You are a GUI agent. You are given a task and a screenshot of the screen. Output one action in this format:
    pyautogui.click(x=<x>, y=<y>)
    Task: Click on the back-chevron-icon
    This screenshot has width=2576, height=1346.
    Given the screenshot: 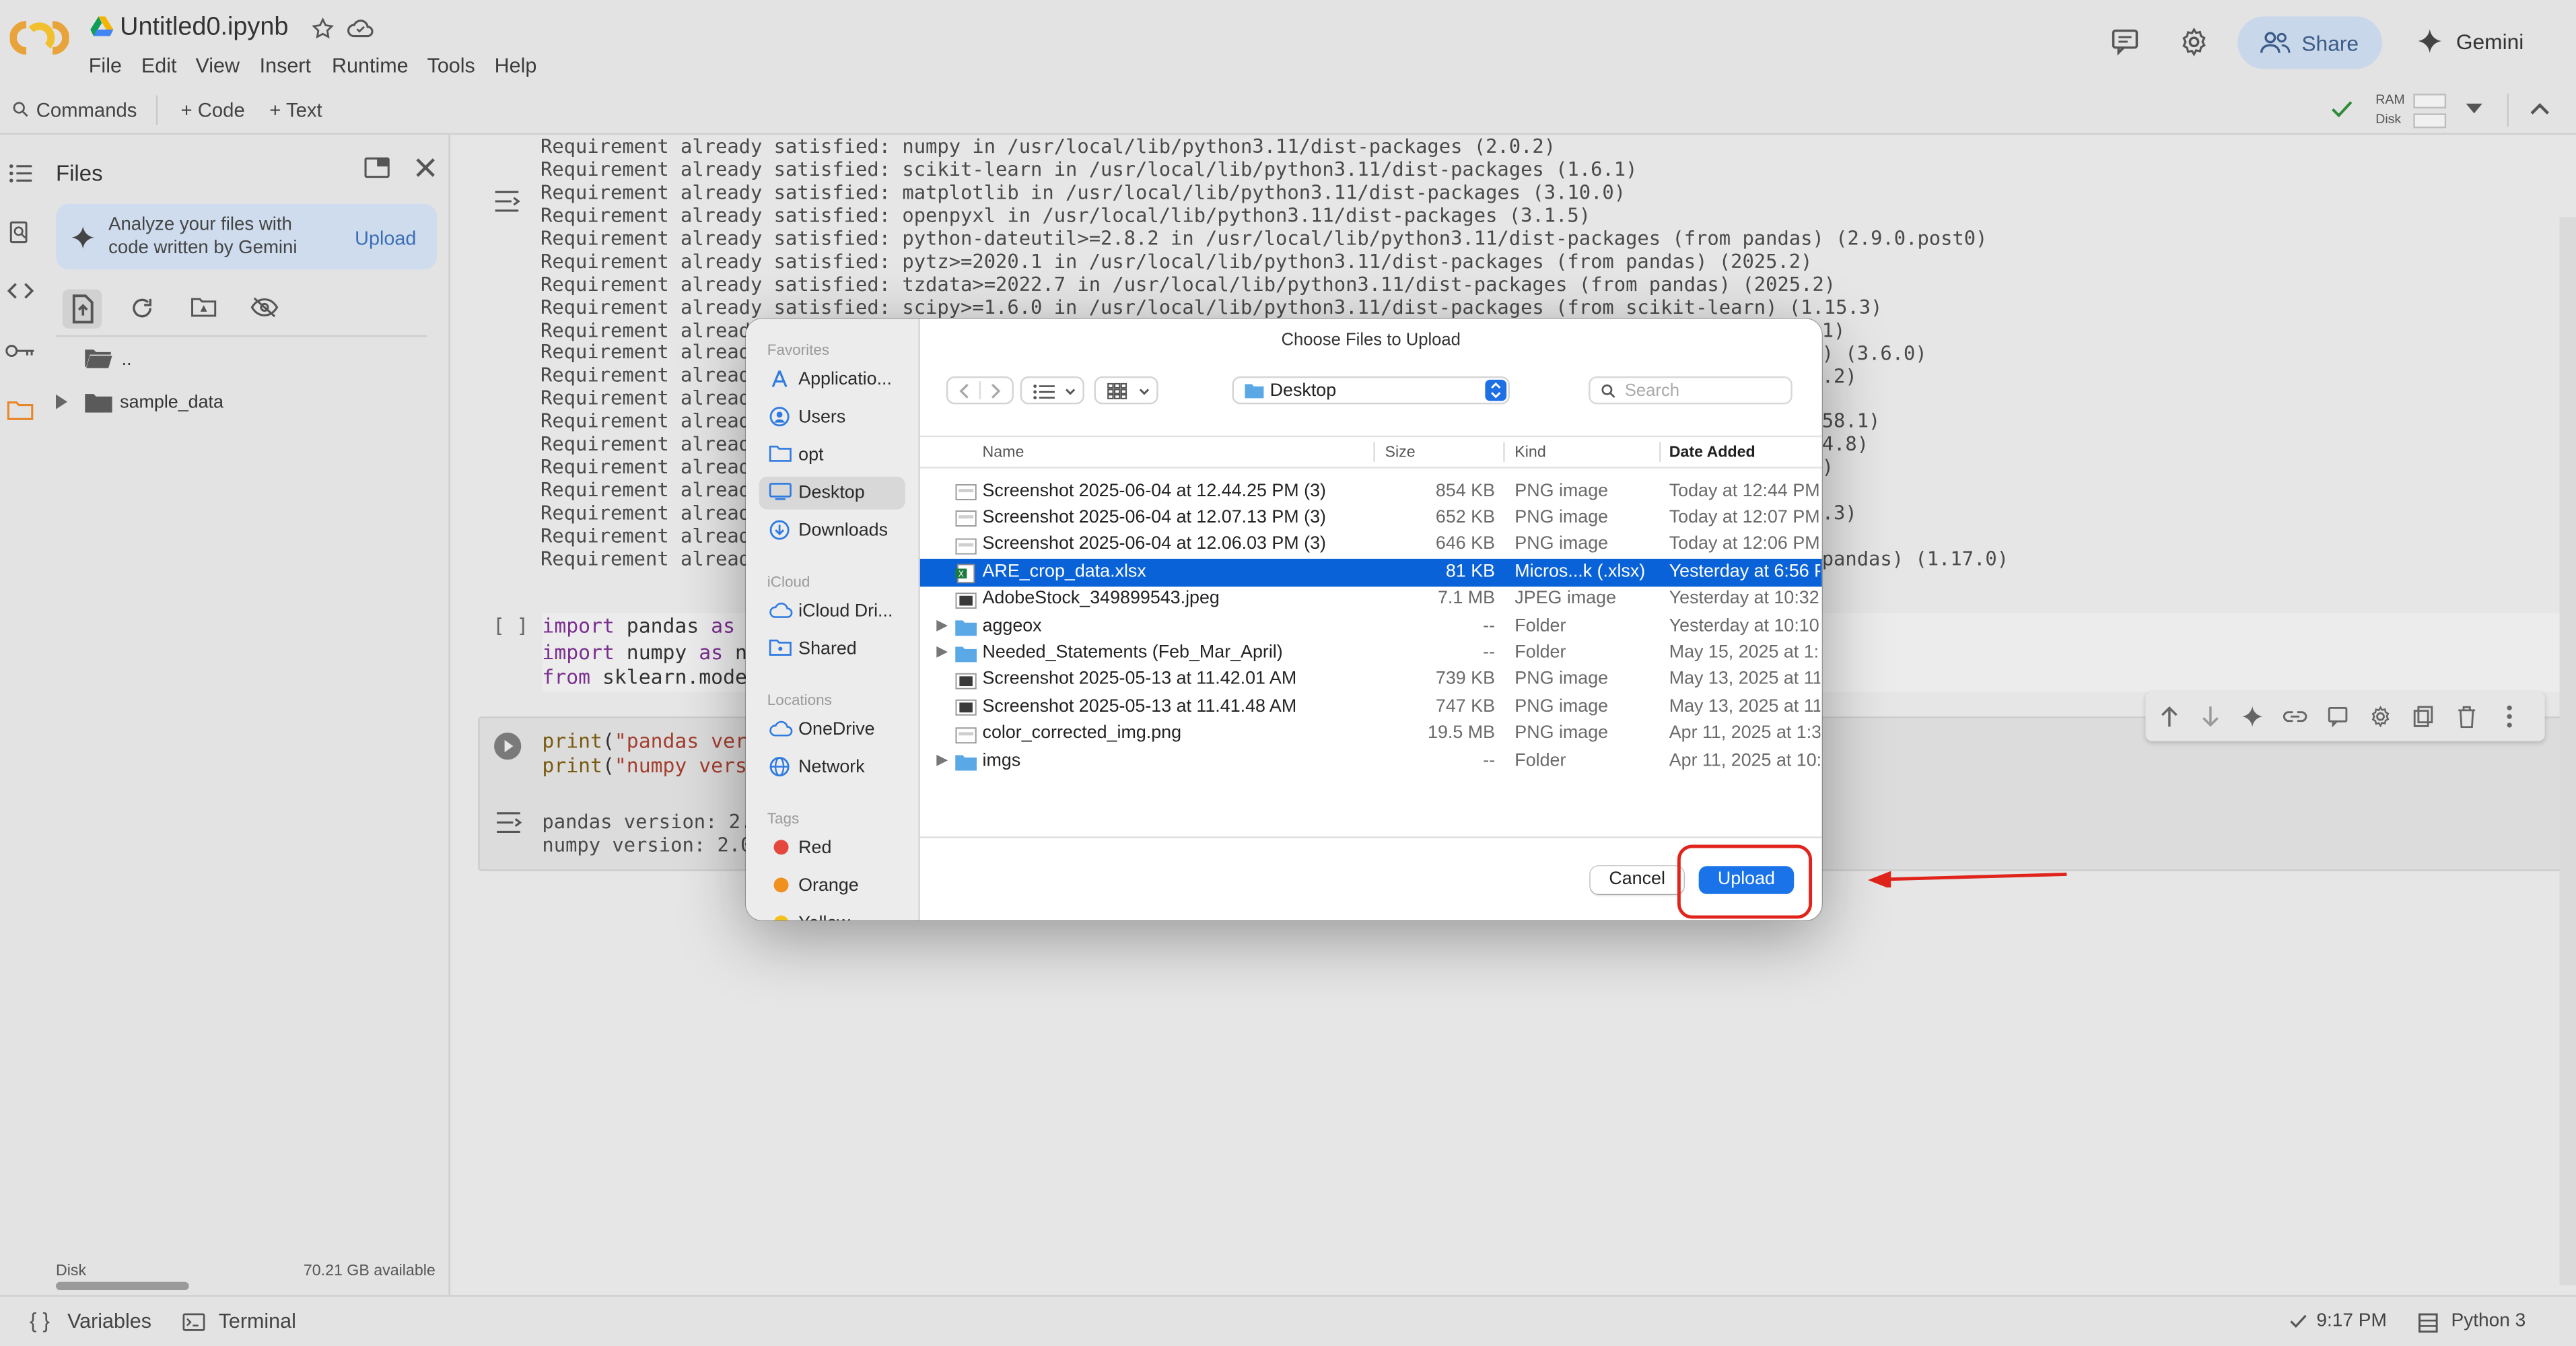 What is the action you would take?
    pyautogui.click(x=963, y=391)
    